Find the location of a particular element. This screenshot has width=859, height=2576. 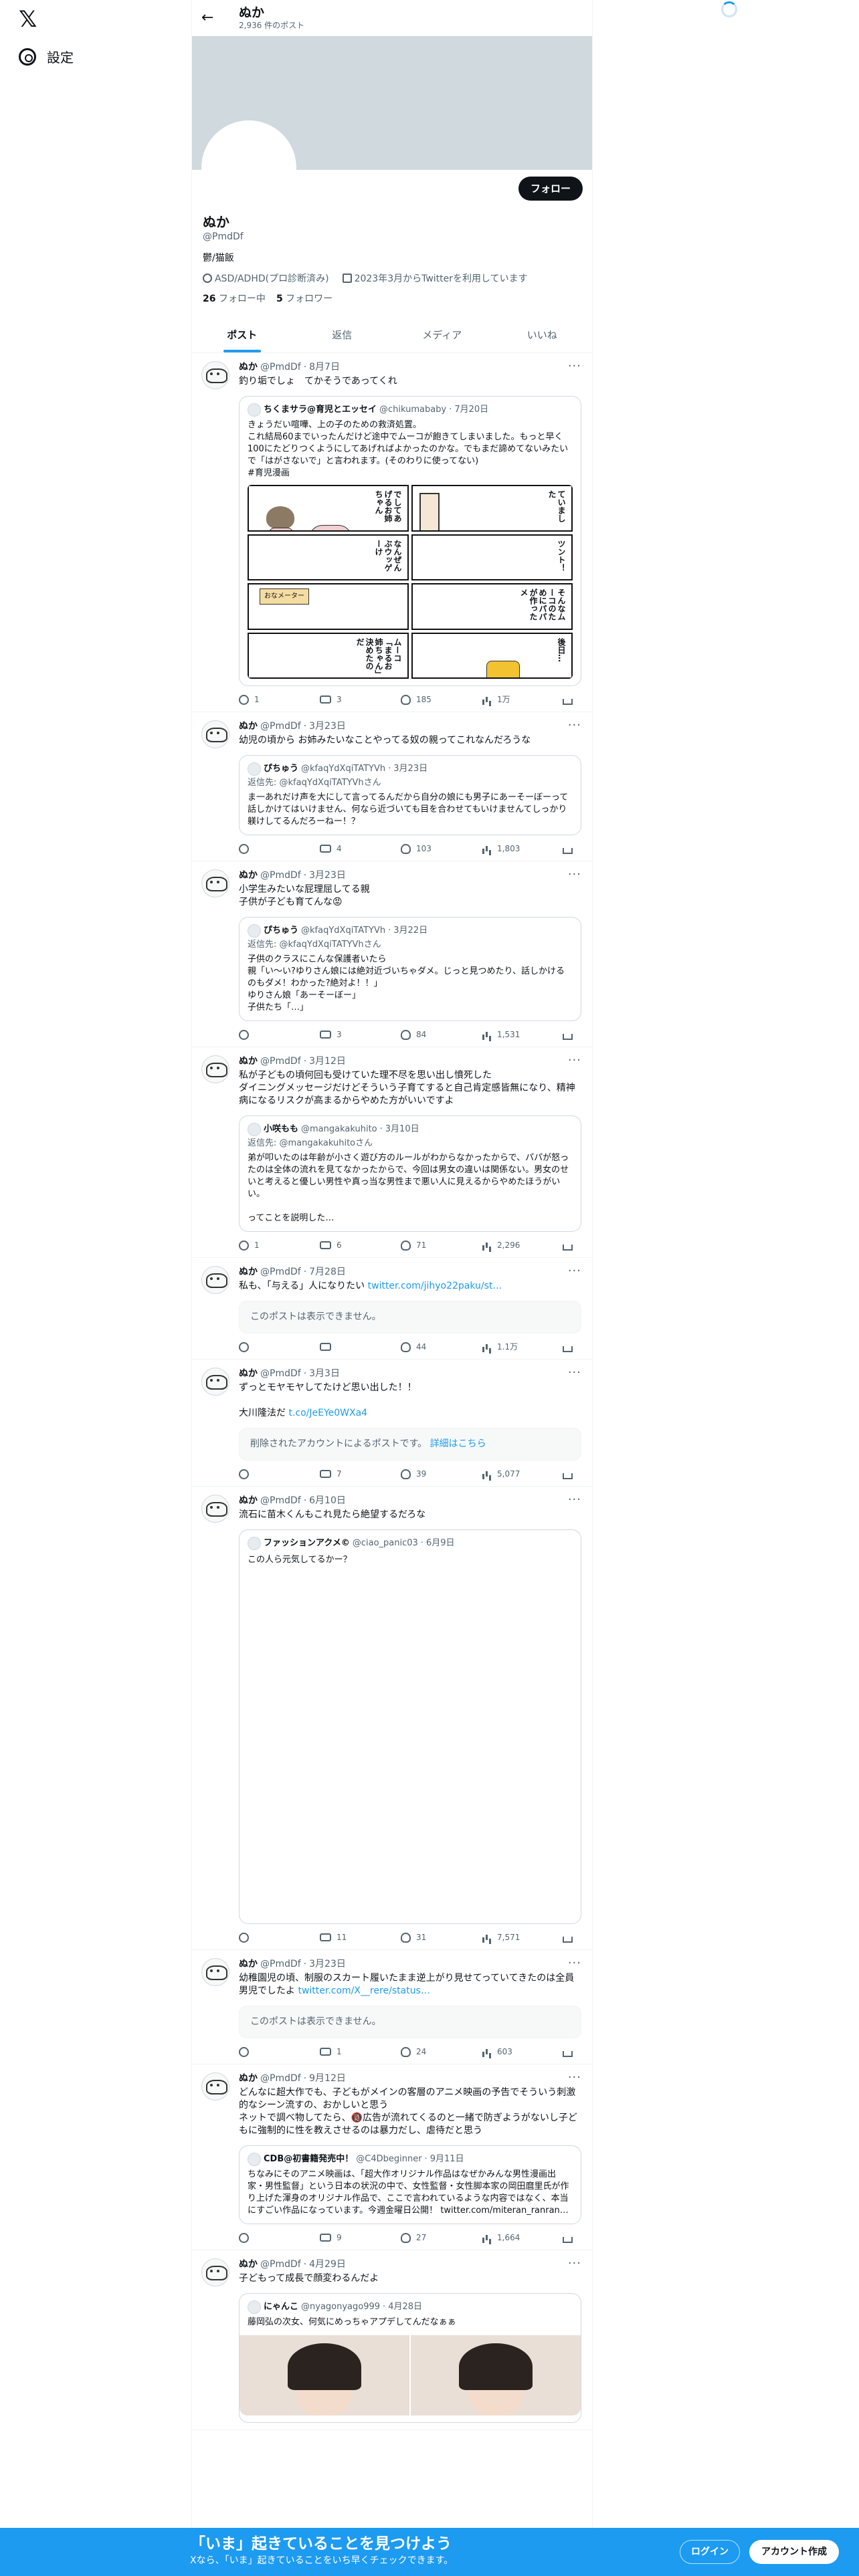

quoted-photo is located at coordinates (411, 2375).